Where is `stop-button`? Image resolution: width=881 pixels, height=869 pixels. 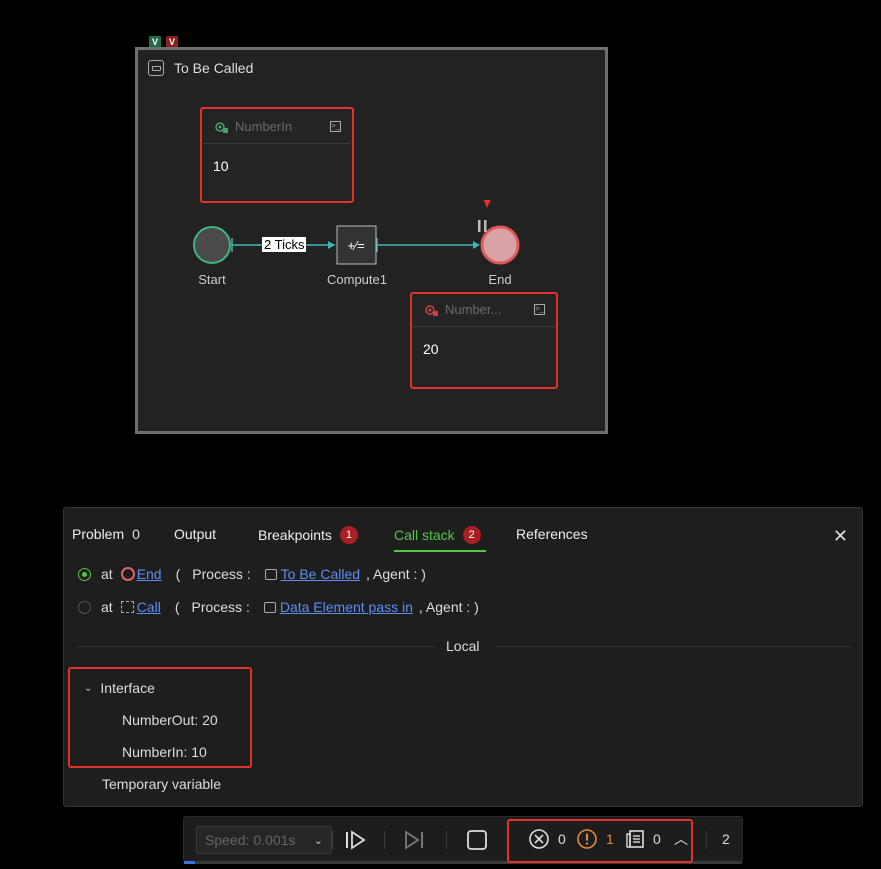 stop-button is located at coordinates (477, 842).